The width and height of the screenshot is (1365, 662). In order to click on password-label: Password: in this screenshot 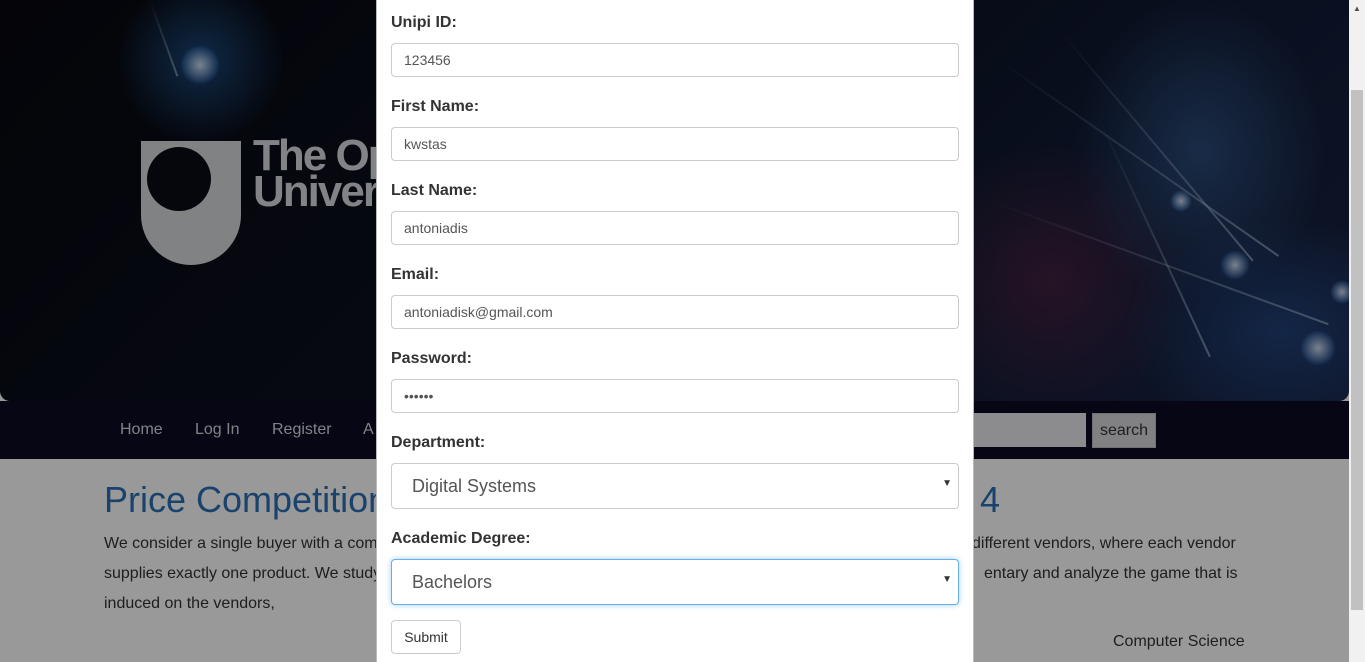, I will do `click(431, 358)`.